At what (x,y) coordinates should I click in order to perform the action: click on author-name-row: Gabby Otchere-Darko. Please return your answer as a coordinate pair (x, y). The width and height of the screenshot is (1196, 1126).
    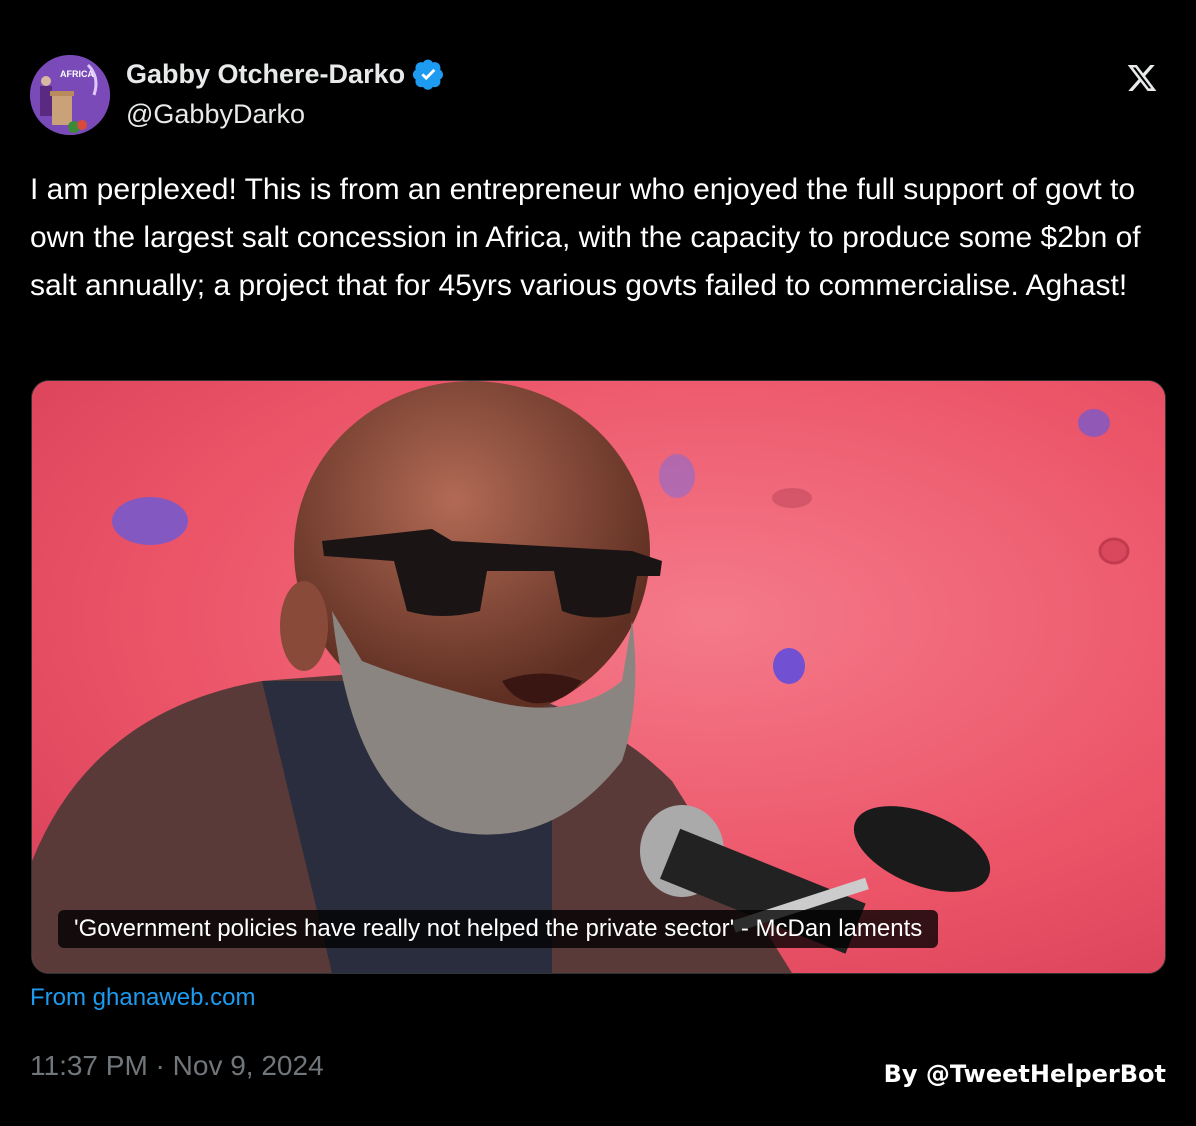
    Looking at the image, I should click on (285, 74).